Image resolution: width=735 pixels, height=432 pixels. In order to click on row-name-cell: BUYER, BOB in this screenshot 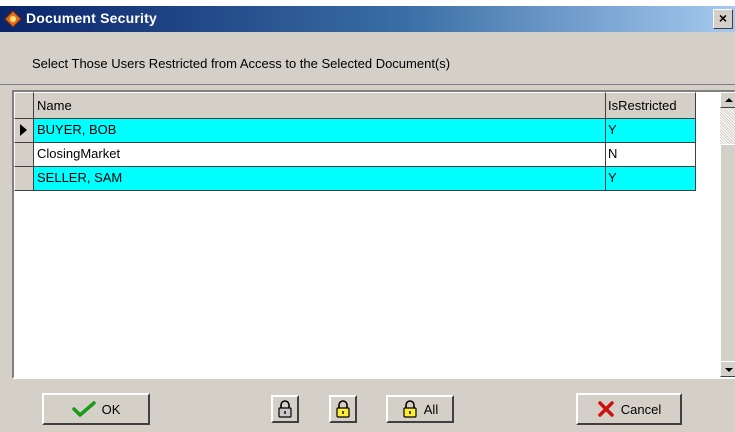, I will do `click(320, 131)`.